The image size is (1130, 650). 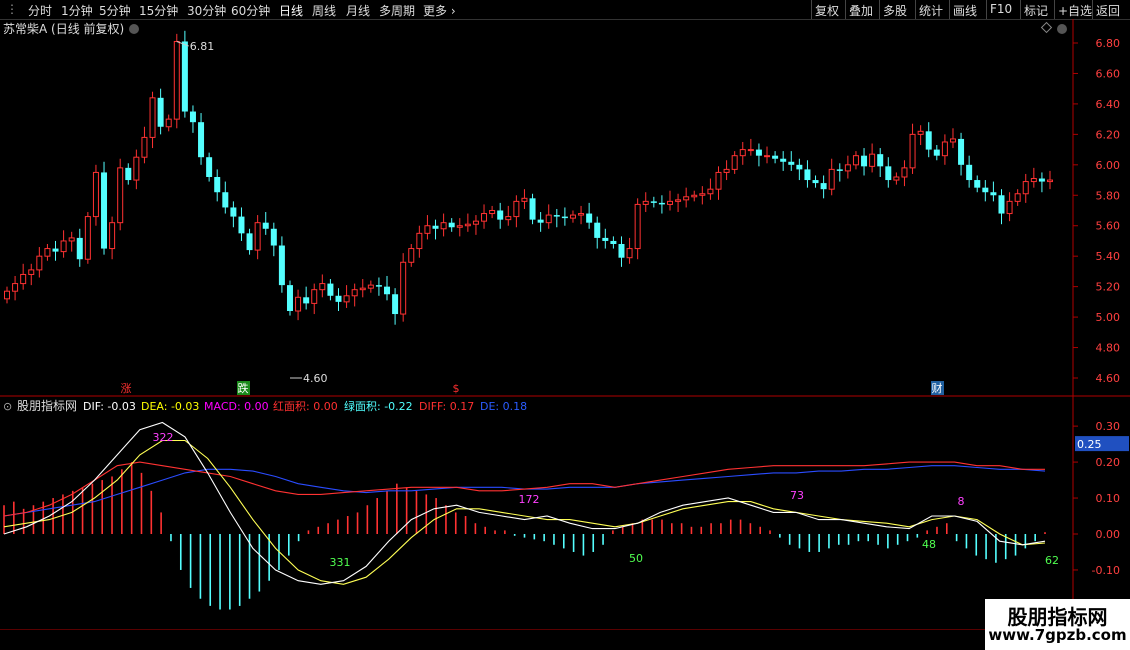 I want to click on toolbar-action-2: 多股, so click(x=895, y=10).